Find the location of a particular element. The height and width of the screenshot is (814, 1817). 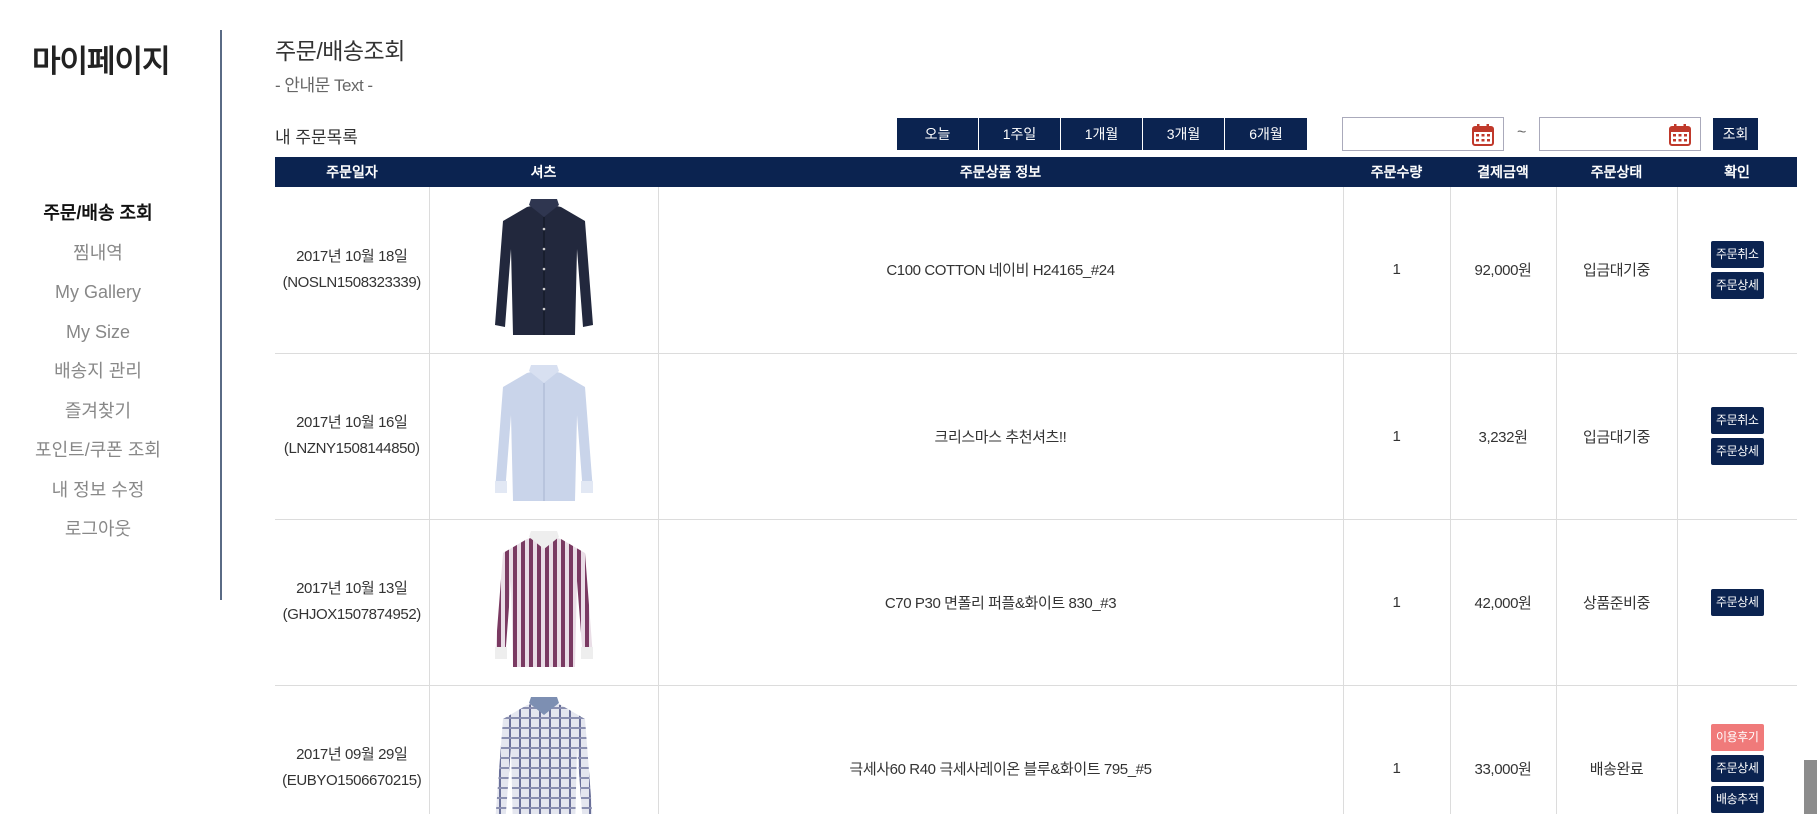

product-info: 극세사60 R40 극세사레이온 블루&화이트 795_#5 is located at coordinates (1000, 749).